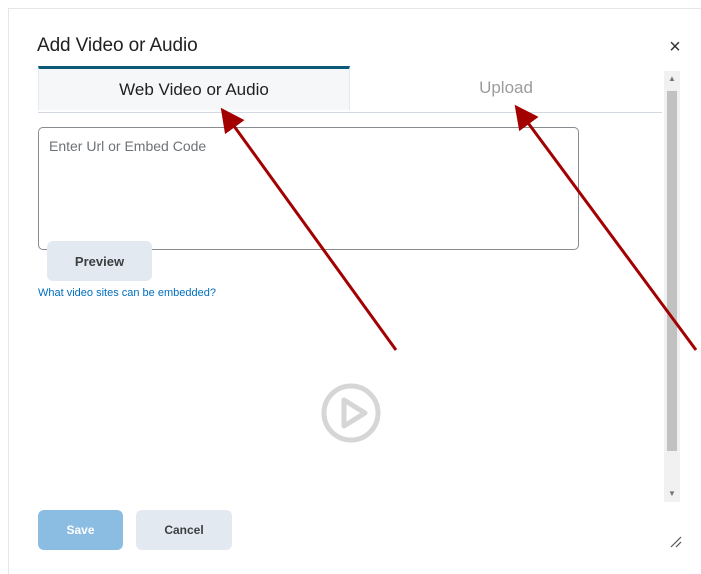 Image resolution: width=701 pixels, height=574 pixels. I want to click on scroll-up-icon: ▲, so click(672, 79).